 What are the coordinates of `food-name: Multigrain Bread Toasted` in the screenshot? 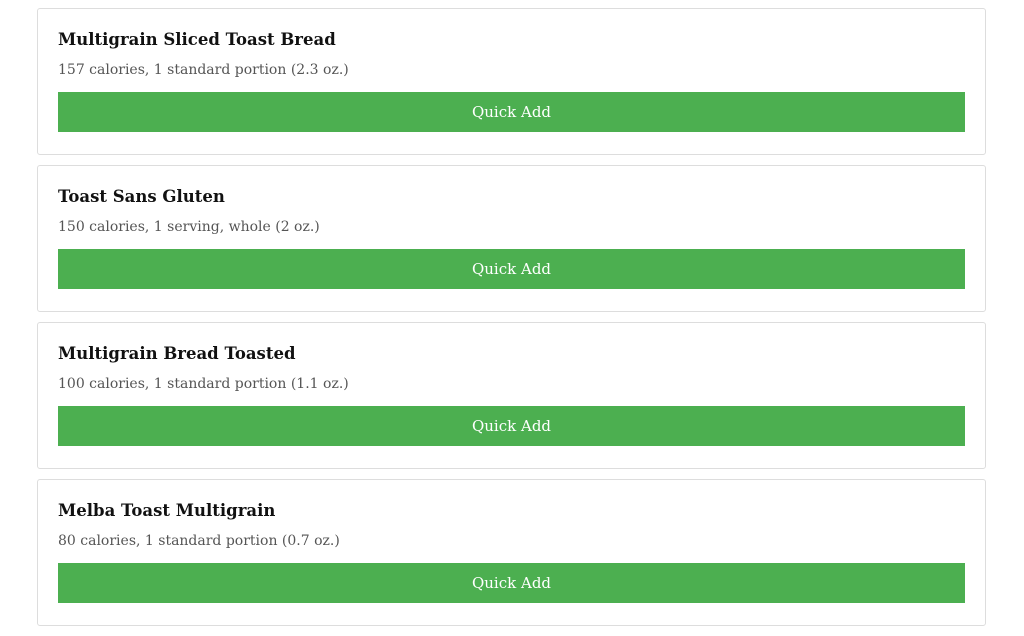 It's located at (177, 353).